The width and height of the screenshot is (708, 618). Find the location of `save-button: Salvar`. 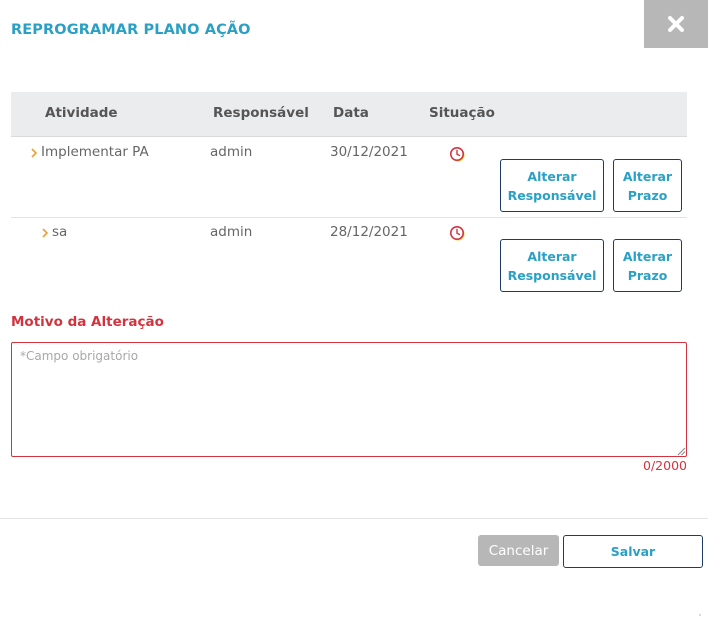

save-button: Salvar is located at coordinates (633, 551).